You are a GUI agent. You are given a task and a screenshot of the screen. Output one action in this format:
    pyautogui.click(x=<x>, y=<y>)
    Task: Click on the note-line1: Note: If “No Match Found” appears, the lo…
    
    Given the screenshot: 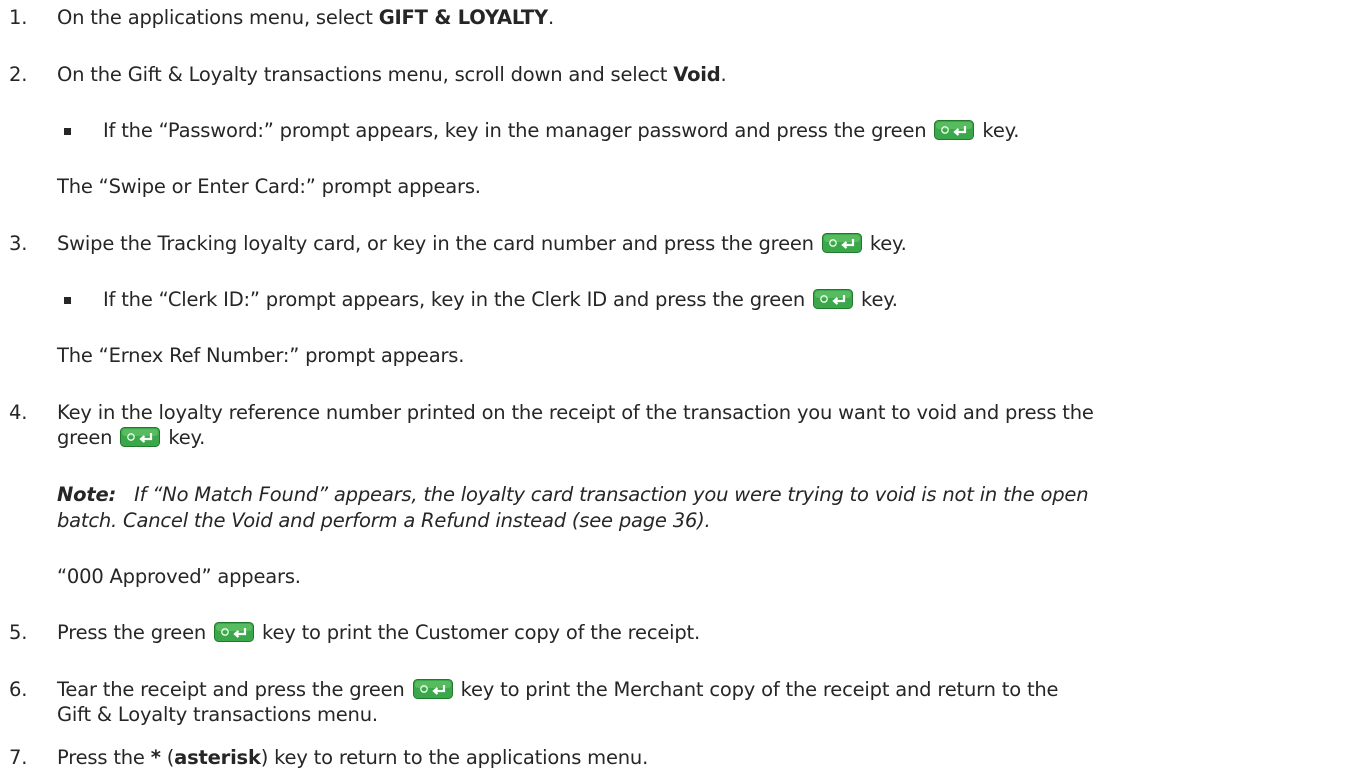 What is the action you would take?
    pyautogui.click(x=573, y=495)
    